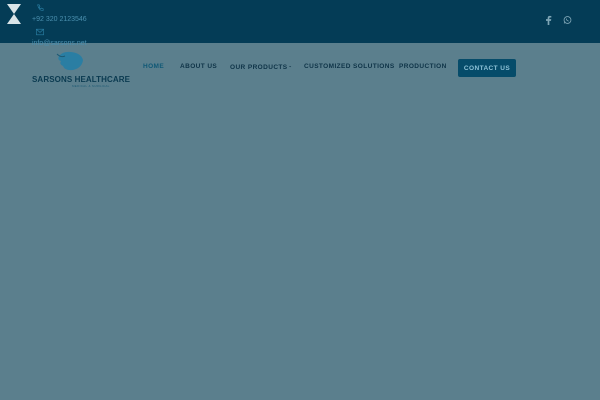 The width and height of the screenshot is (600, 400). What do you see at coordinates (91, 86) in the screenshot?
I see `brand-tagline: MEDICAL & SURGICAL` at bounding box center [91, 86].